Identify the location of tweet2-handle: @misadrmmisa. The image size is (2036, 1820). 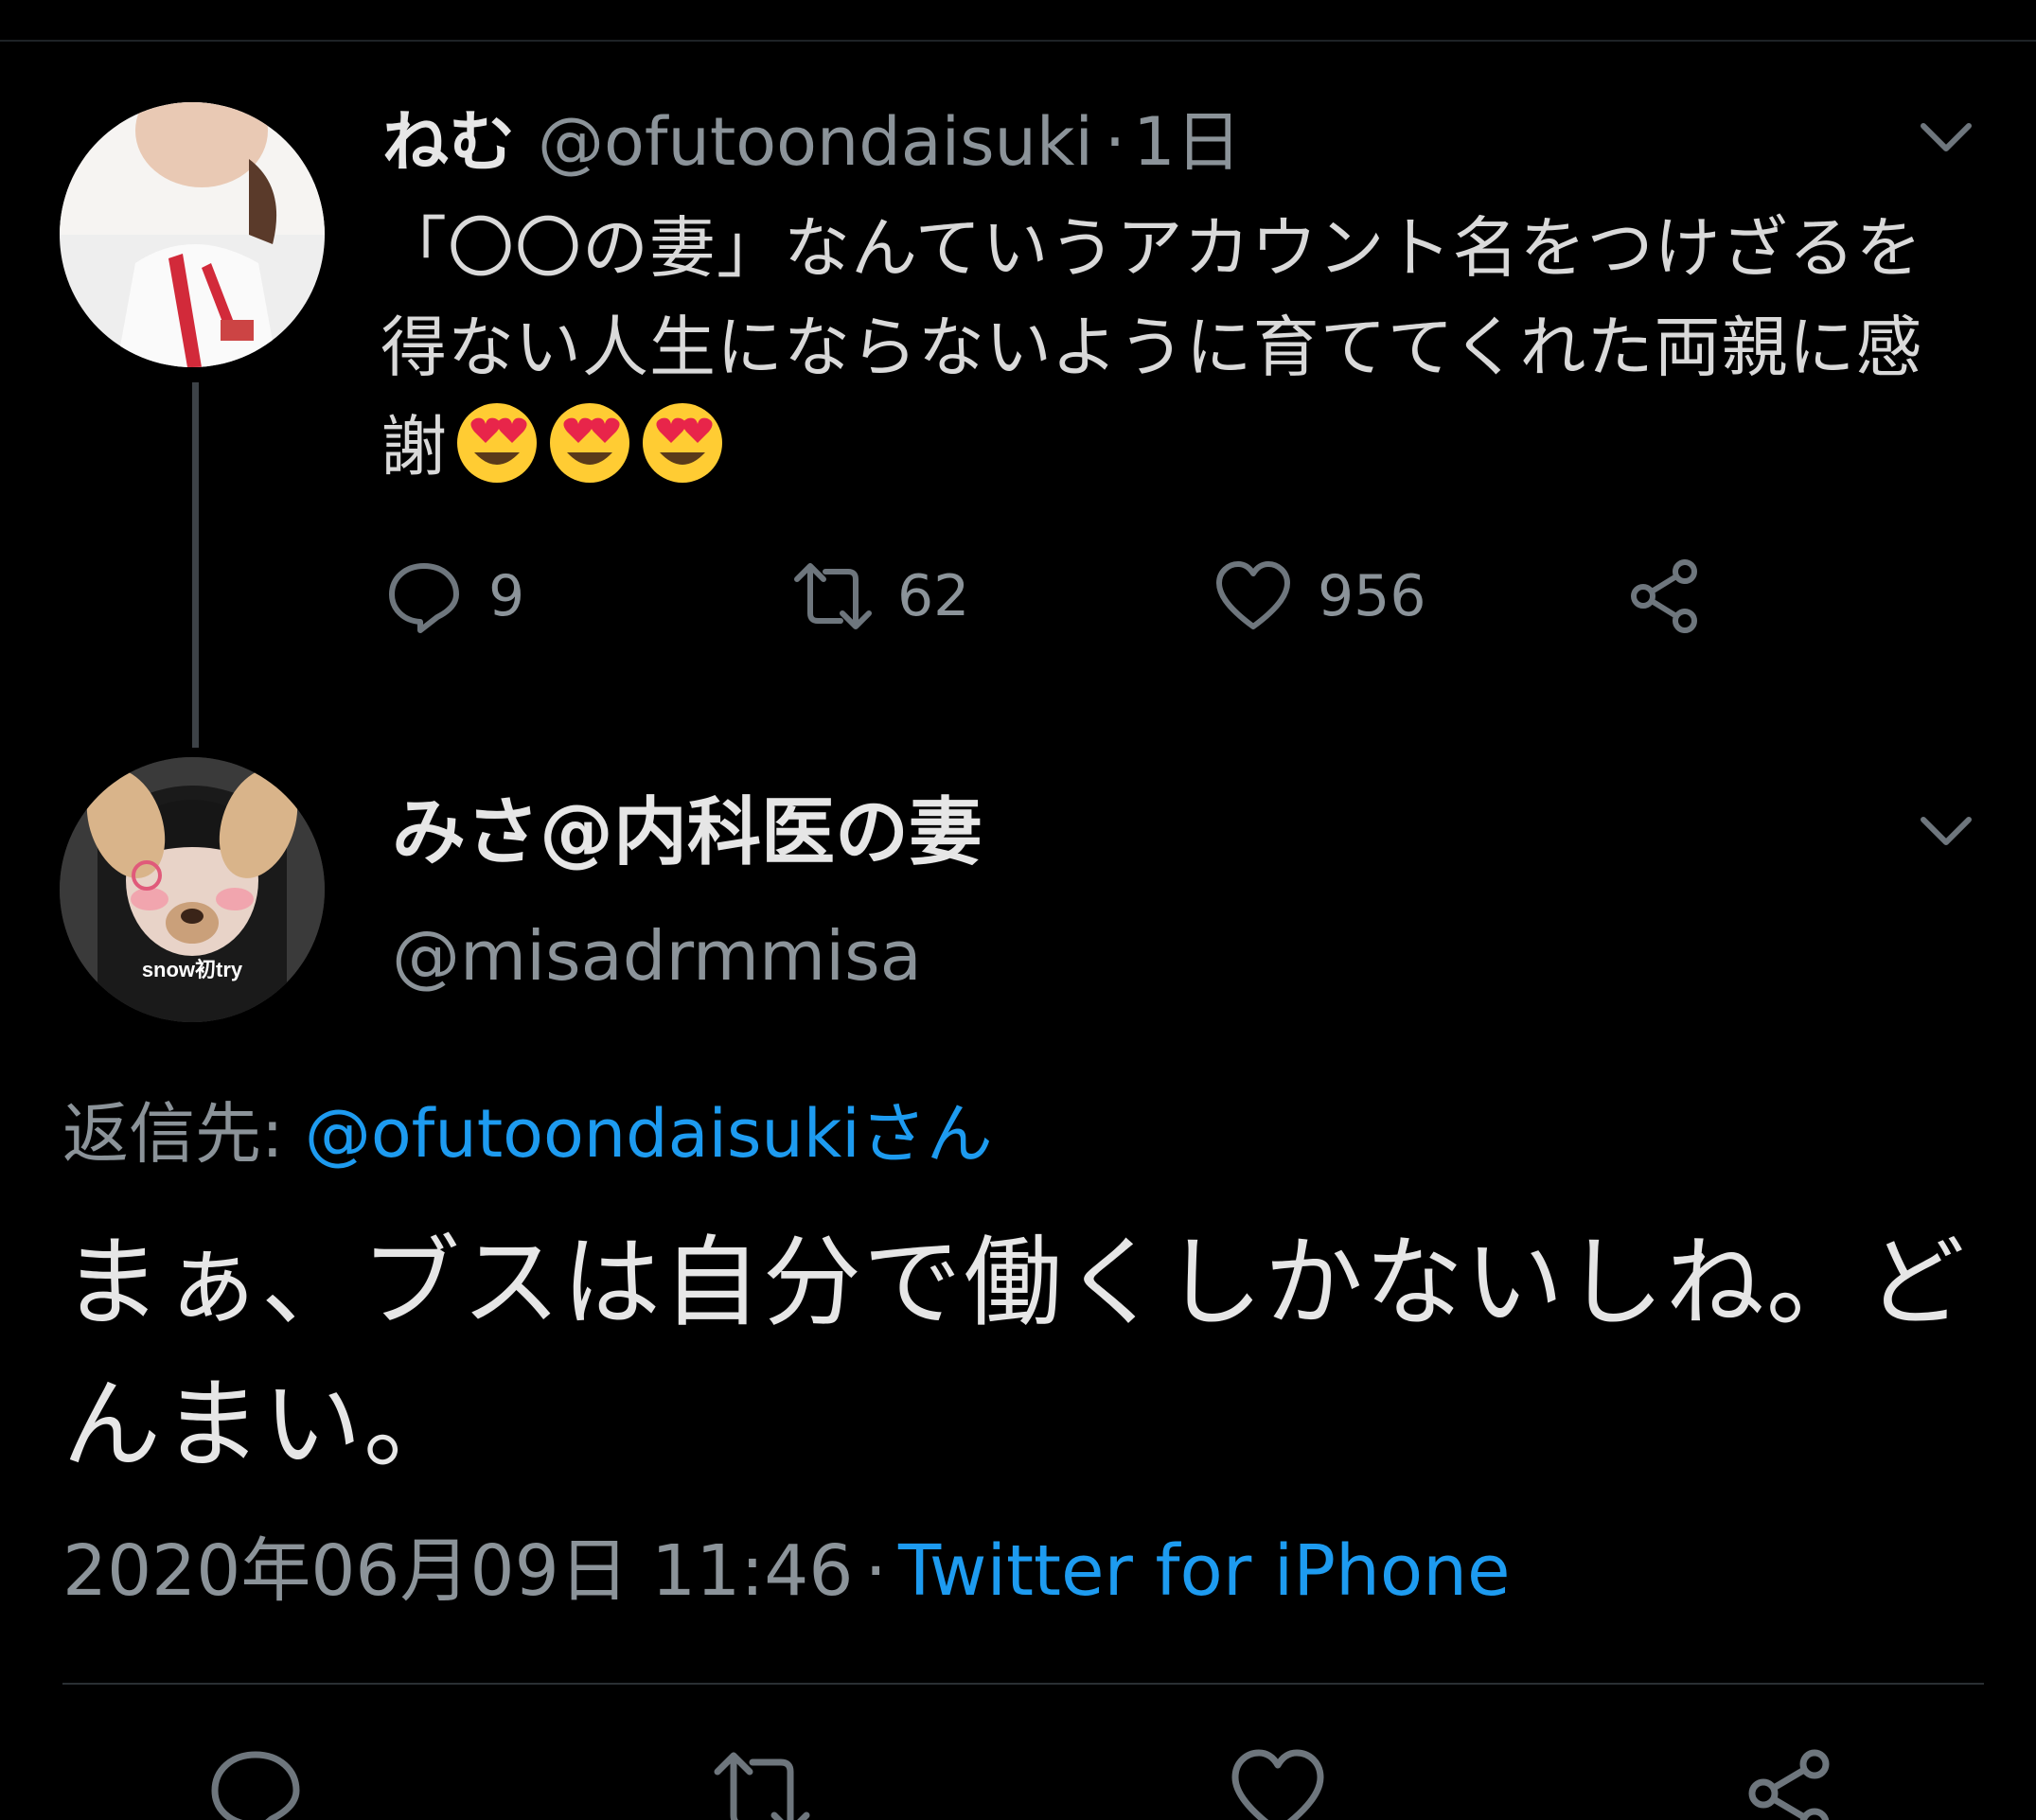
(657, 956).